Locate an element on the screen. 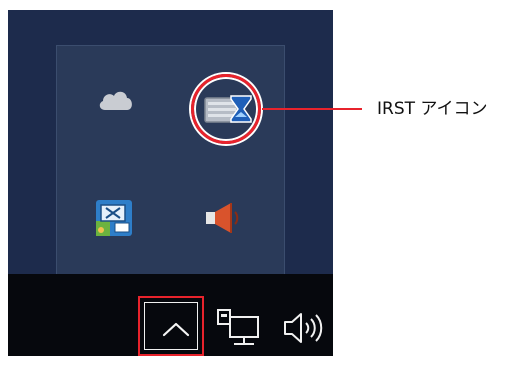 The image size is (523, 381). cloud-icon is located at coordinates (116, 100).